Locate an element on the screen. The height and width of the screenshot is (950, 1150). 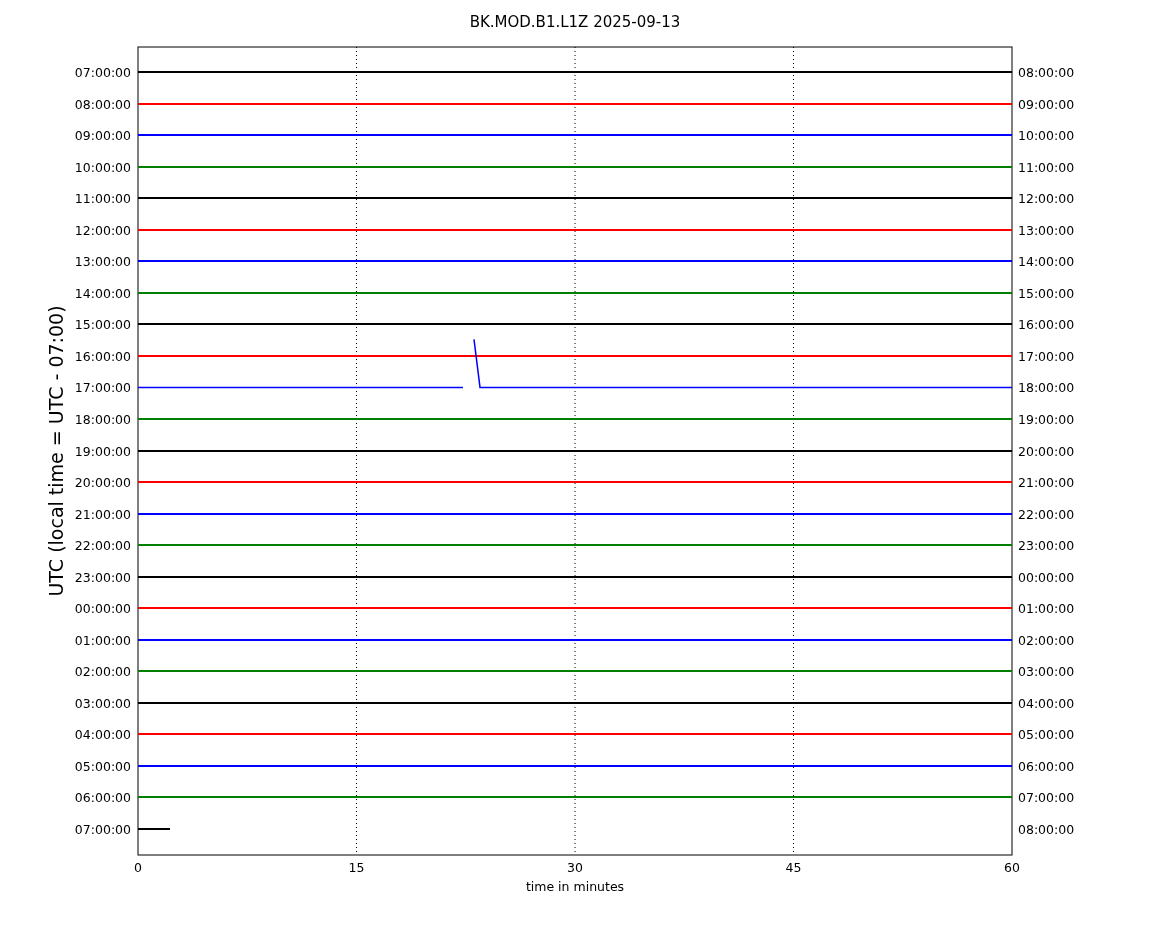
x-tick-label: 60 is located at coordinates (1012, 867).